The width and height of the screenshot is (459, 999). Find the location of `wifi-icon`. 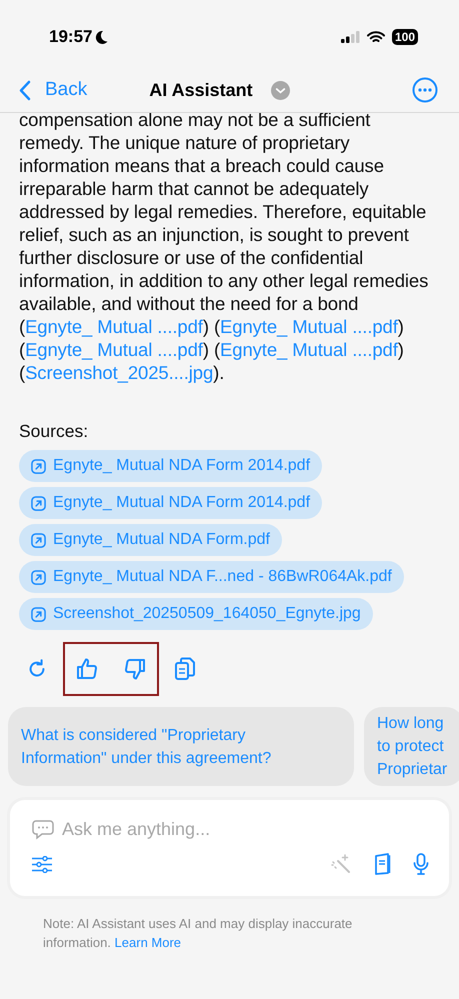

wifi-icon is located at coordinates (375, 37).